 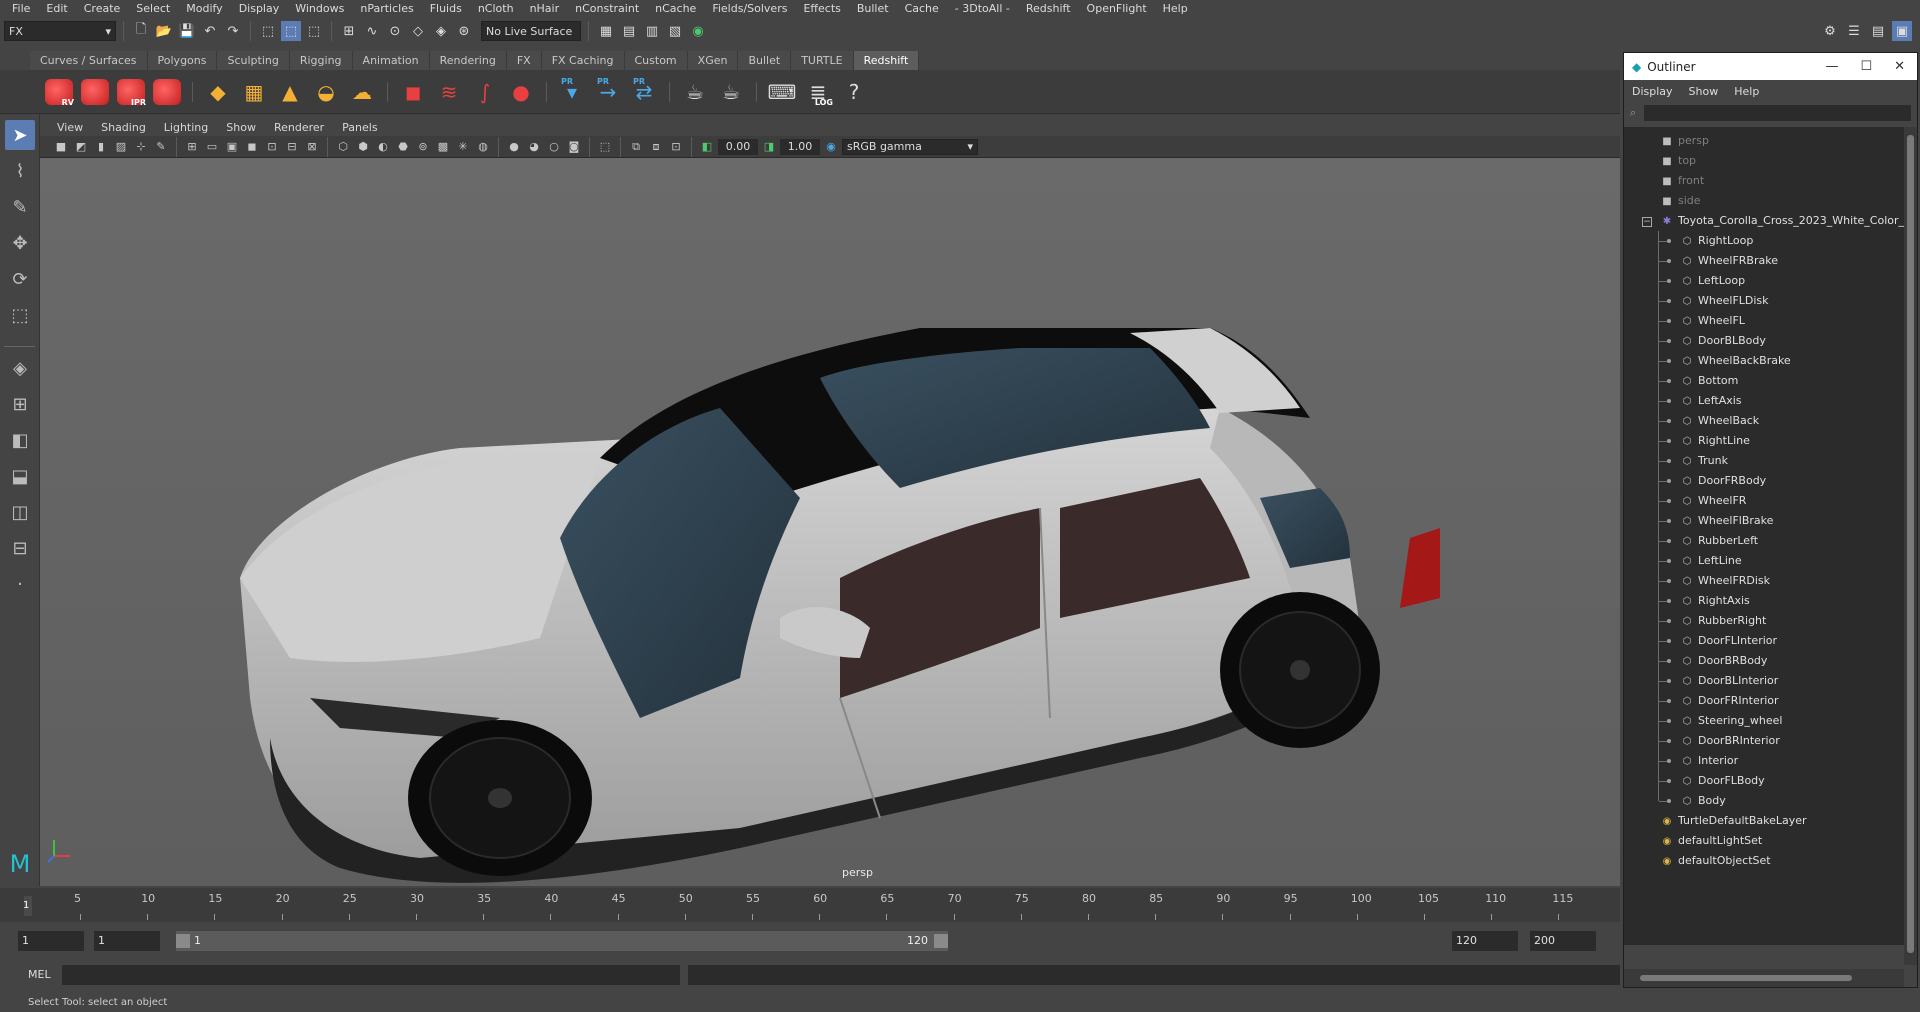 What do you see at coordinates (818, 92) in the screenshot?
I see `rs-log-icon: LOG ≣` at bounding box center [818, 92].